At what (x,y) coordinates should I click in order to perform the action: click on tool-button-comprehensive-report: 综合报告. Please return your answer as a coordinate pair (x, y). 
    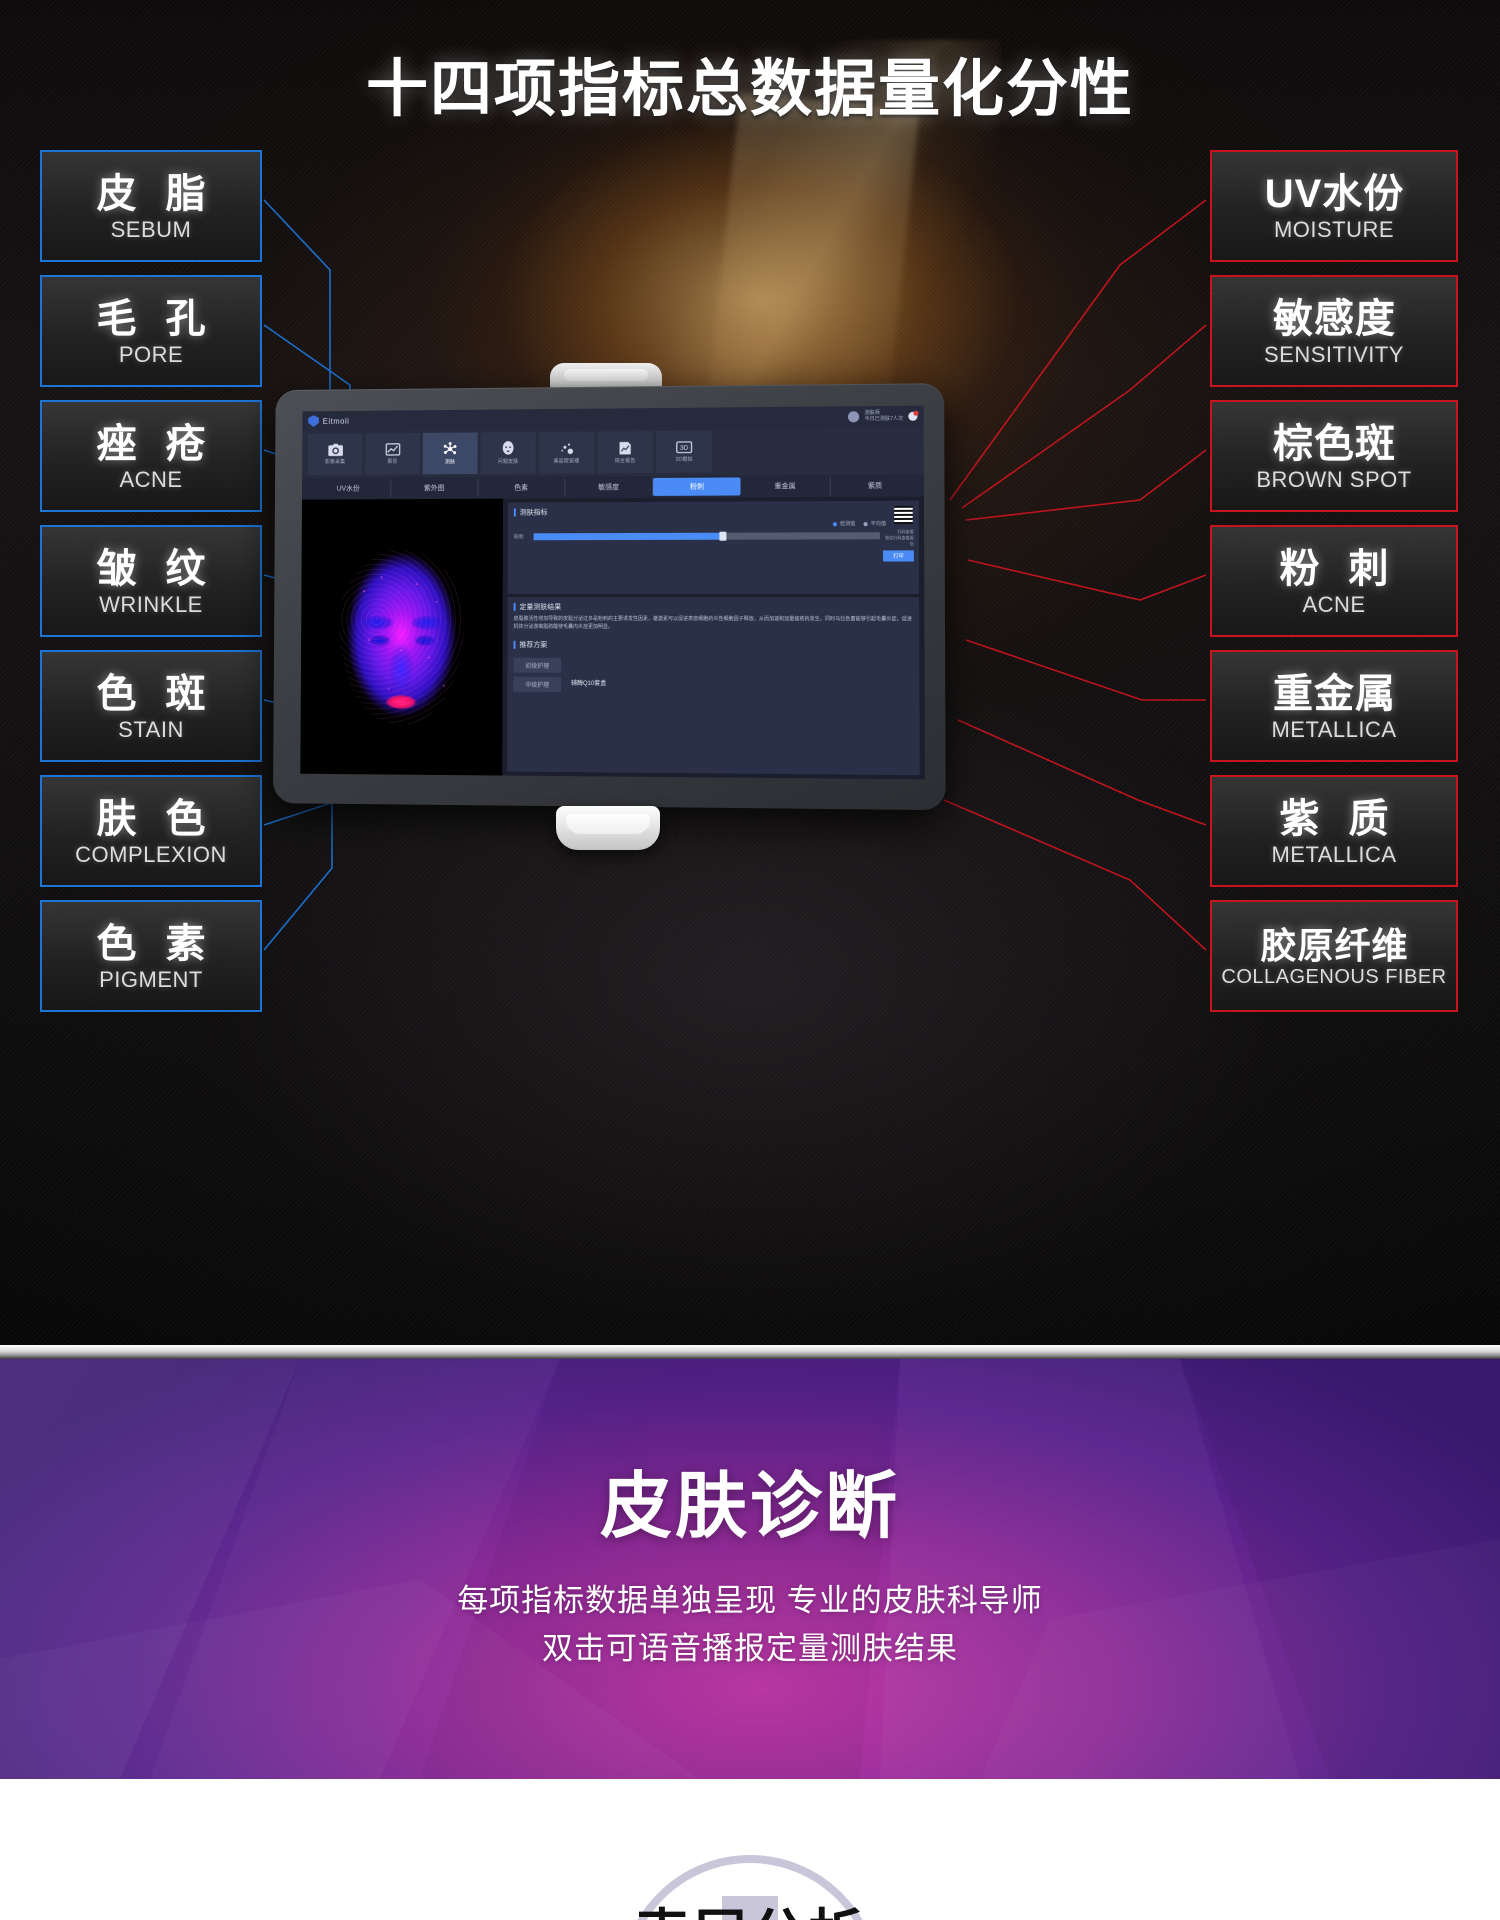
    Looking at the image, I should click on (625, 452).